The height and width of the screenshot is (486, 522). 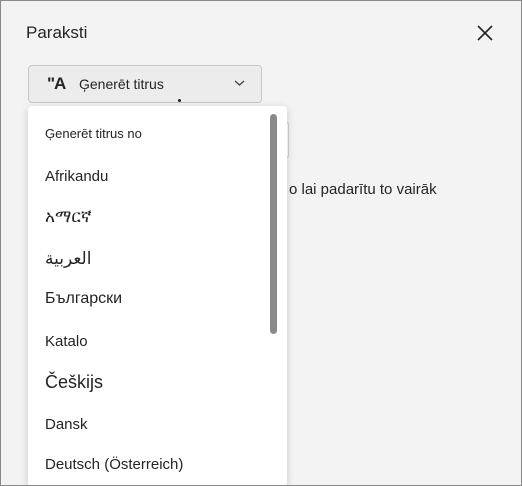 I want to click on language-option: العربية, so click(x=68, y=259).